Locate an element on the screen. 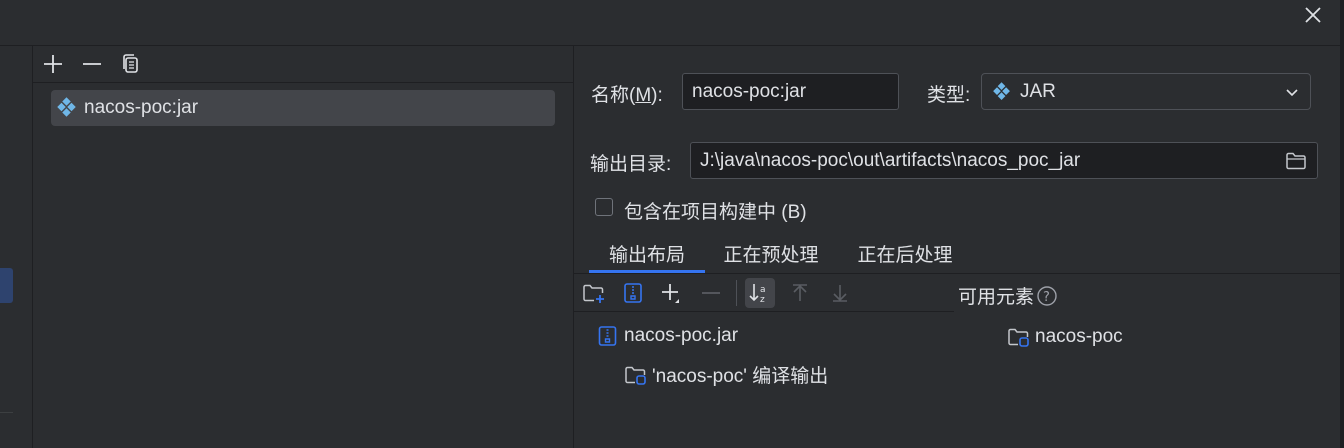  available-item-module: nacos-poc is located at coordinates (1065, 337).